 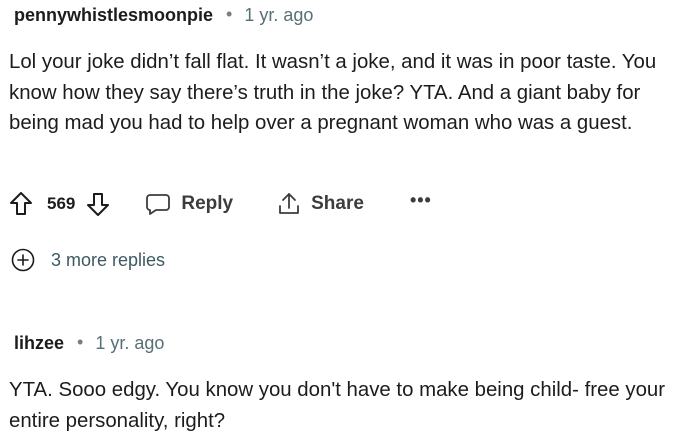 What do you see at coordinates (158, 204) in the screenshot?
I see `speech-bubble-icon` at bounding box center [158, 204].